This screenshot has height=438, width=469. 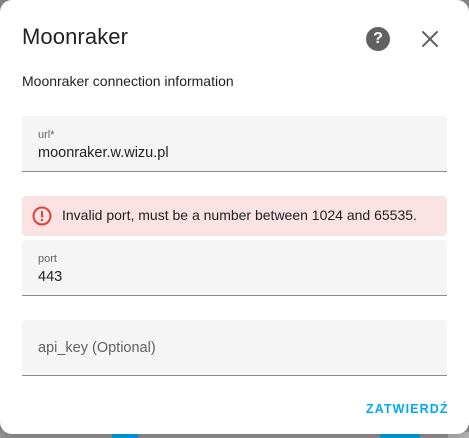 What do you see at coordinates (75, 36) in the screenshot?
I see `dialog-title: Moonraker` at bounding box center [75, 36].